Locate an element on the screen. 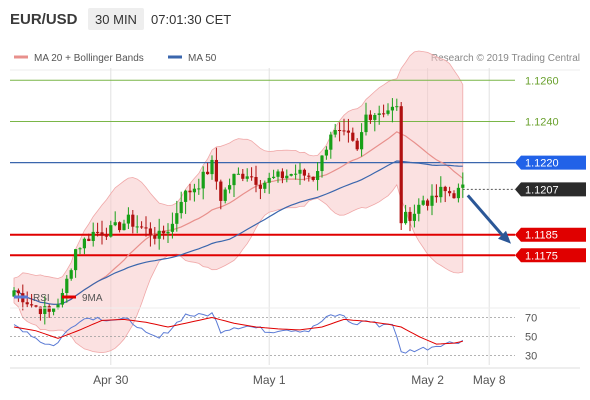  rsi-legend-label: RSI is located at coordinates (41, 298).